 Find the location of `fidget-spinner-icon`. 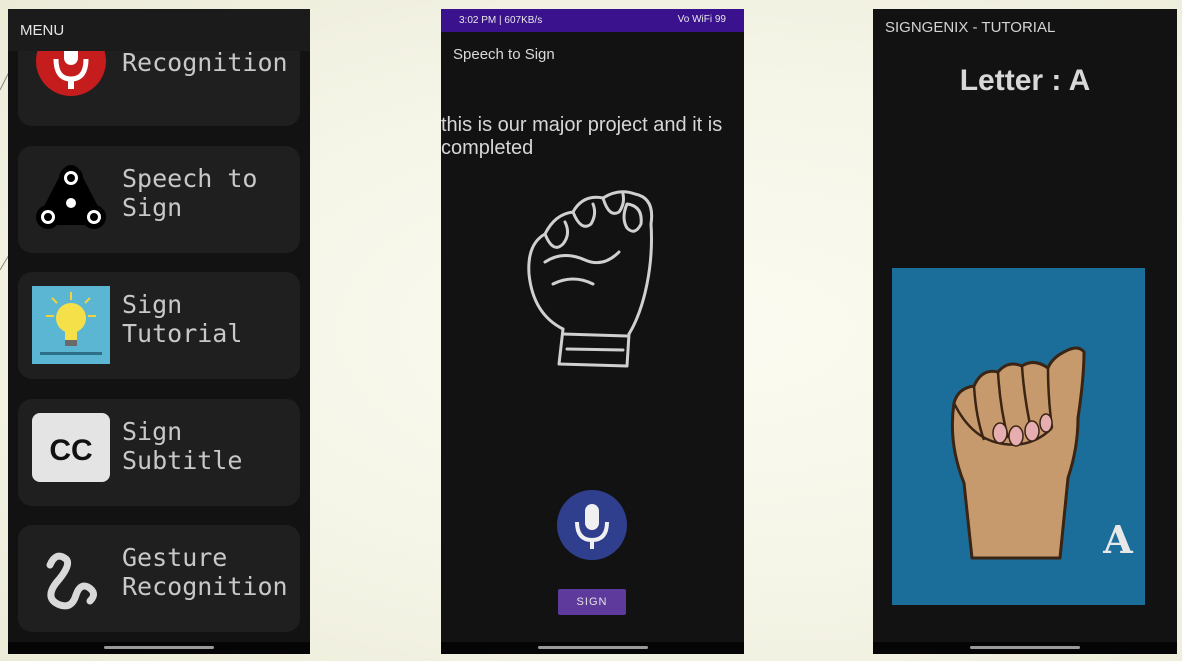

fidget-spinner-icon is located at coordinates (71, 197).